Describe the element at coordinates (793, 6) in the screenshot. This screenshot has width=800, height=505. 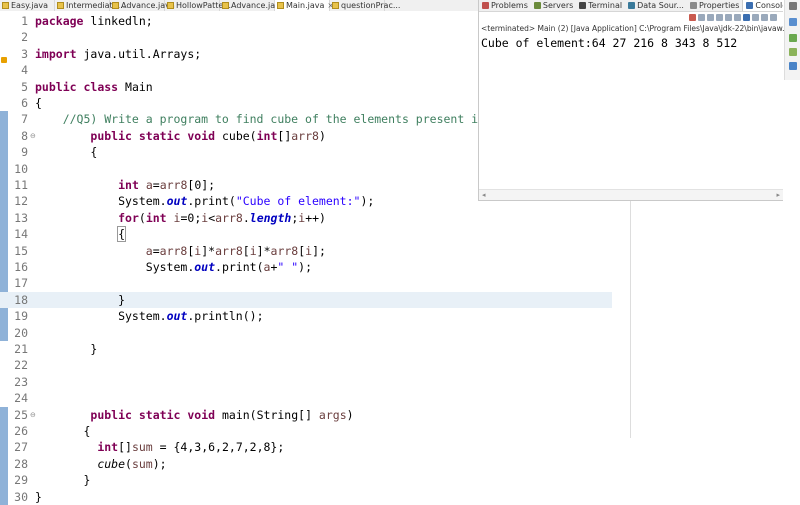
I see `minimize-icon` at that location.